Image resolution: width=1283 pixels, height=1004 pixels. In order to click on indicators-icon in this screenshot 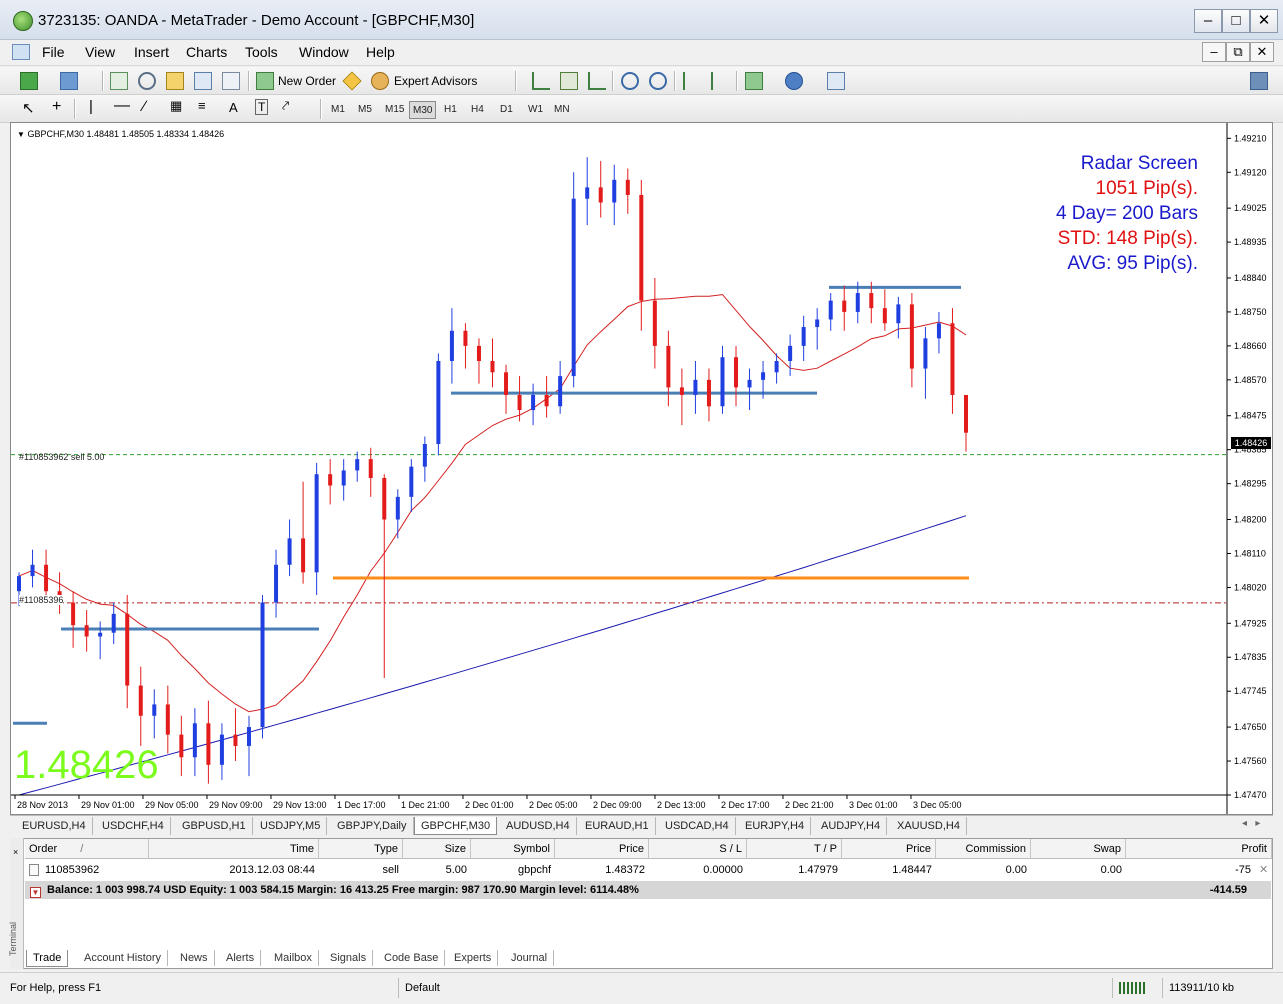, I will do `click(754, 81)`.